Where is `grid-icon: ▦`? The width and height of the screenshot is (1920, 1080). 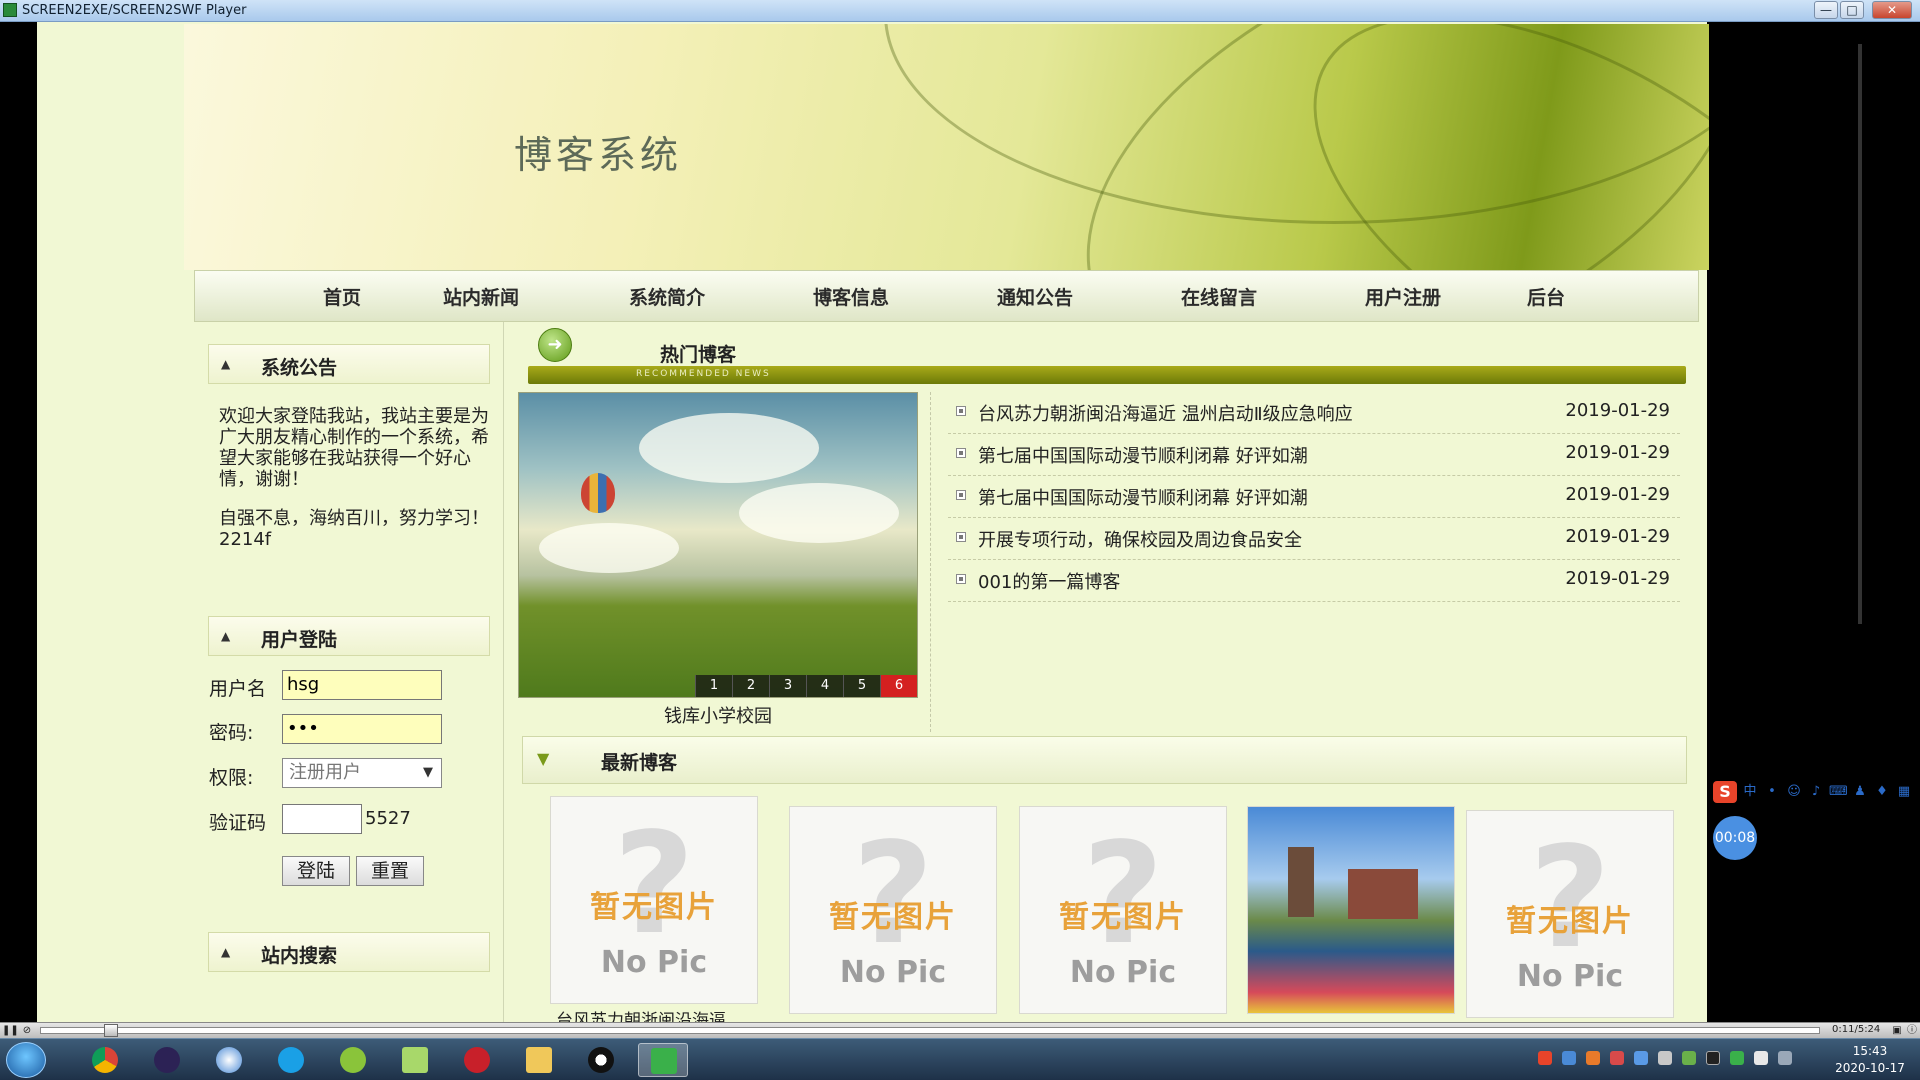
grid-icon: ▦ is located at coordinates (1904, 792).